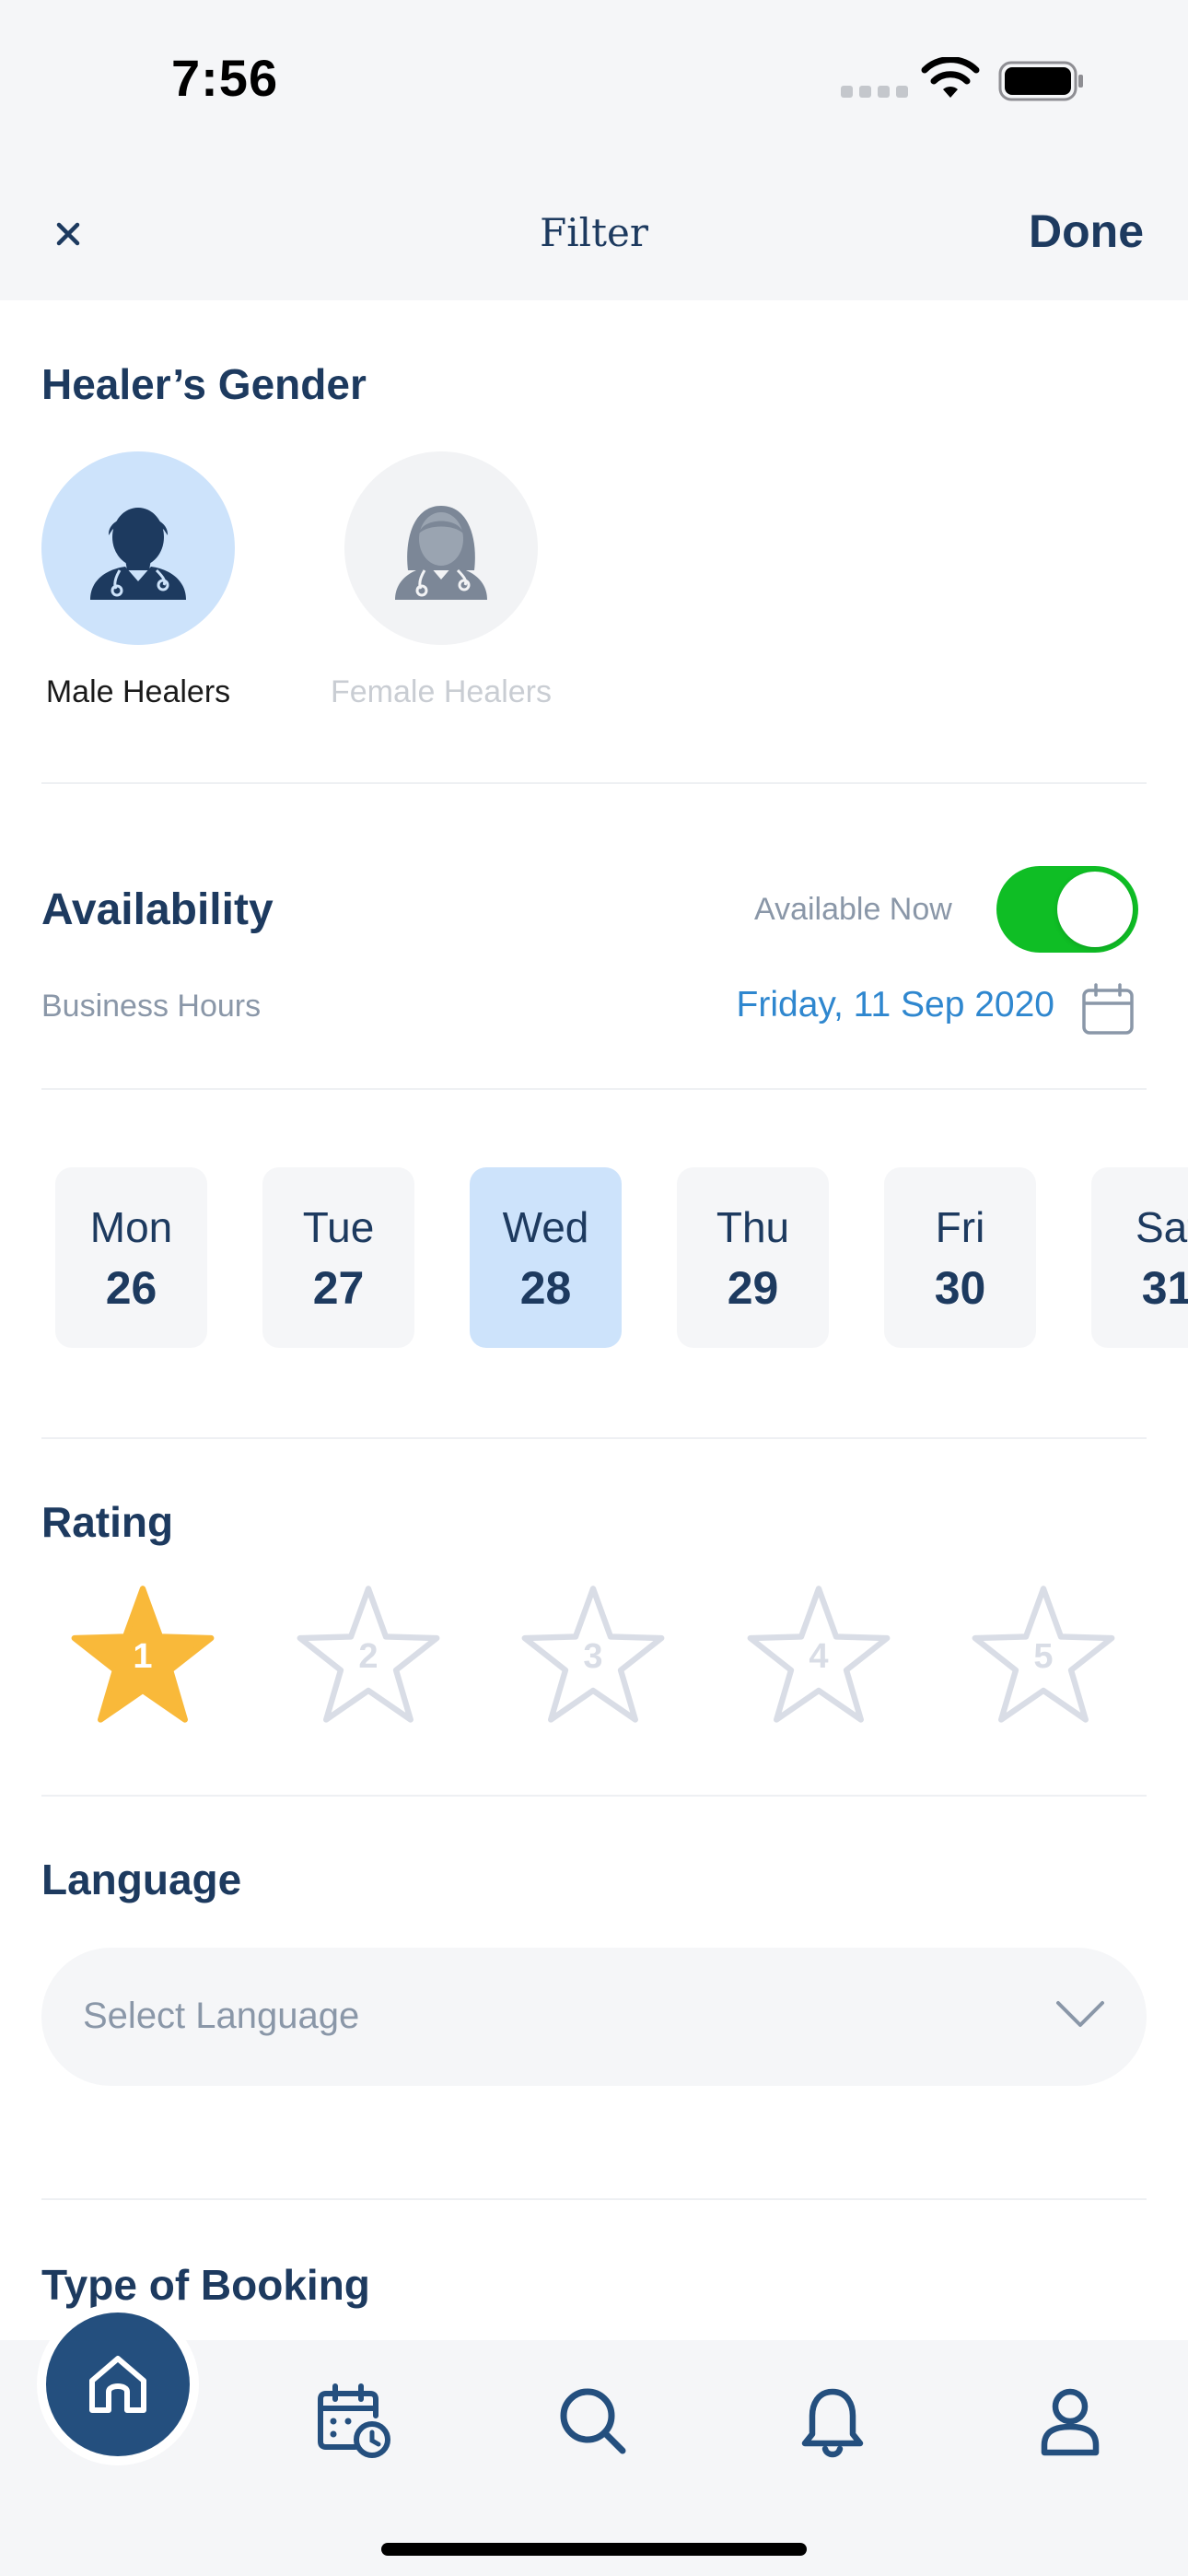  I want to click on profile-tab, so click(1070, 2421).